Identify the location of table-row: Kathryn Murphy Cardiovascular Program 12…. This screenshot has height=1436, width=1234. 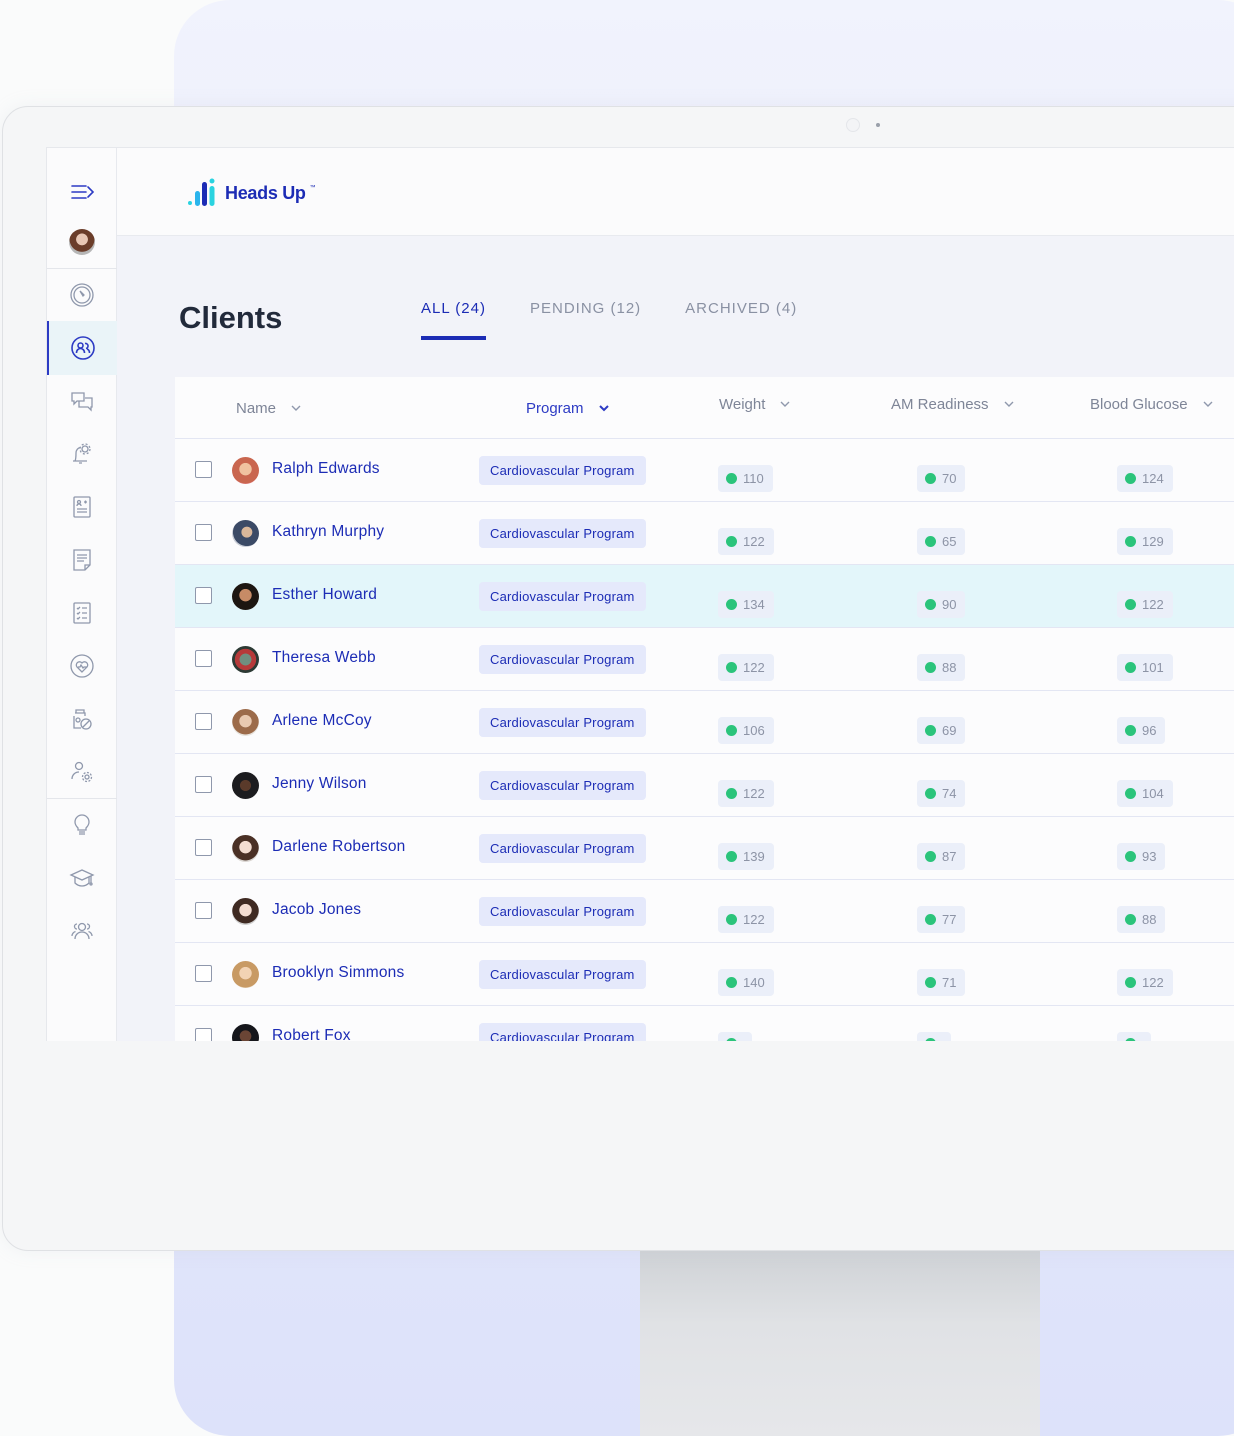
(704, 533).